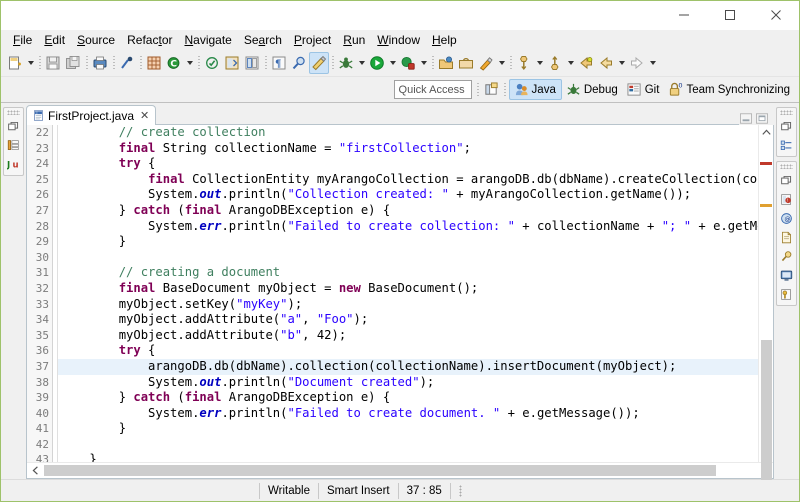 Image resolution: width=800 pixels, height=502 pixels. Describe the element at coordinates (189, 63) in the screenshot. I see `new-class-dropdown` at that location.